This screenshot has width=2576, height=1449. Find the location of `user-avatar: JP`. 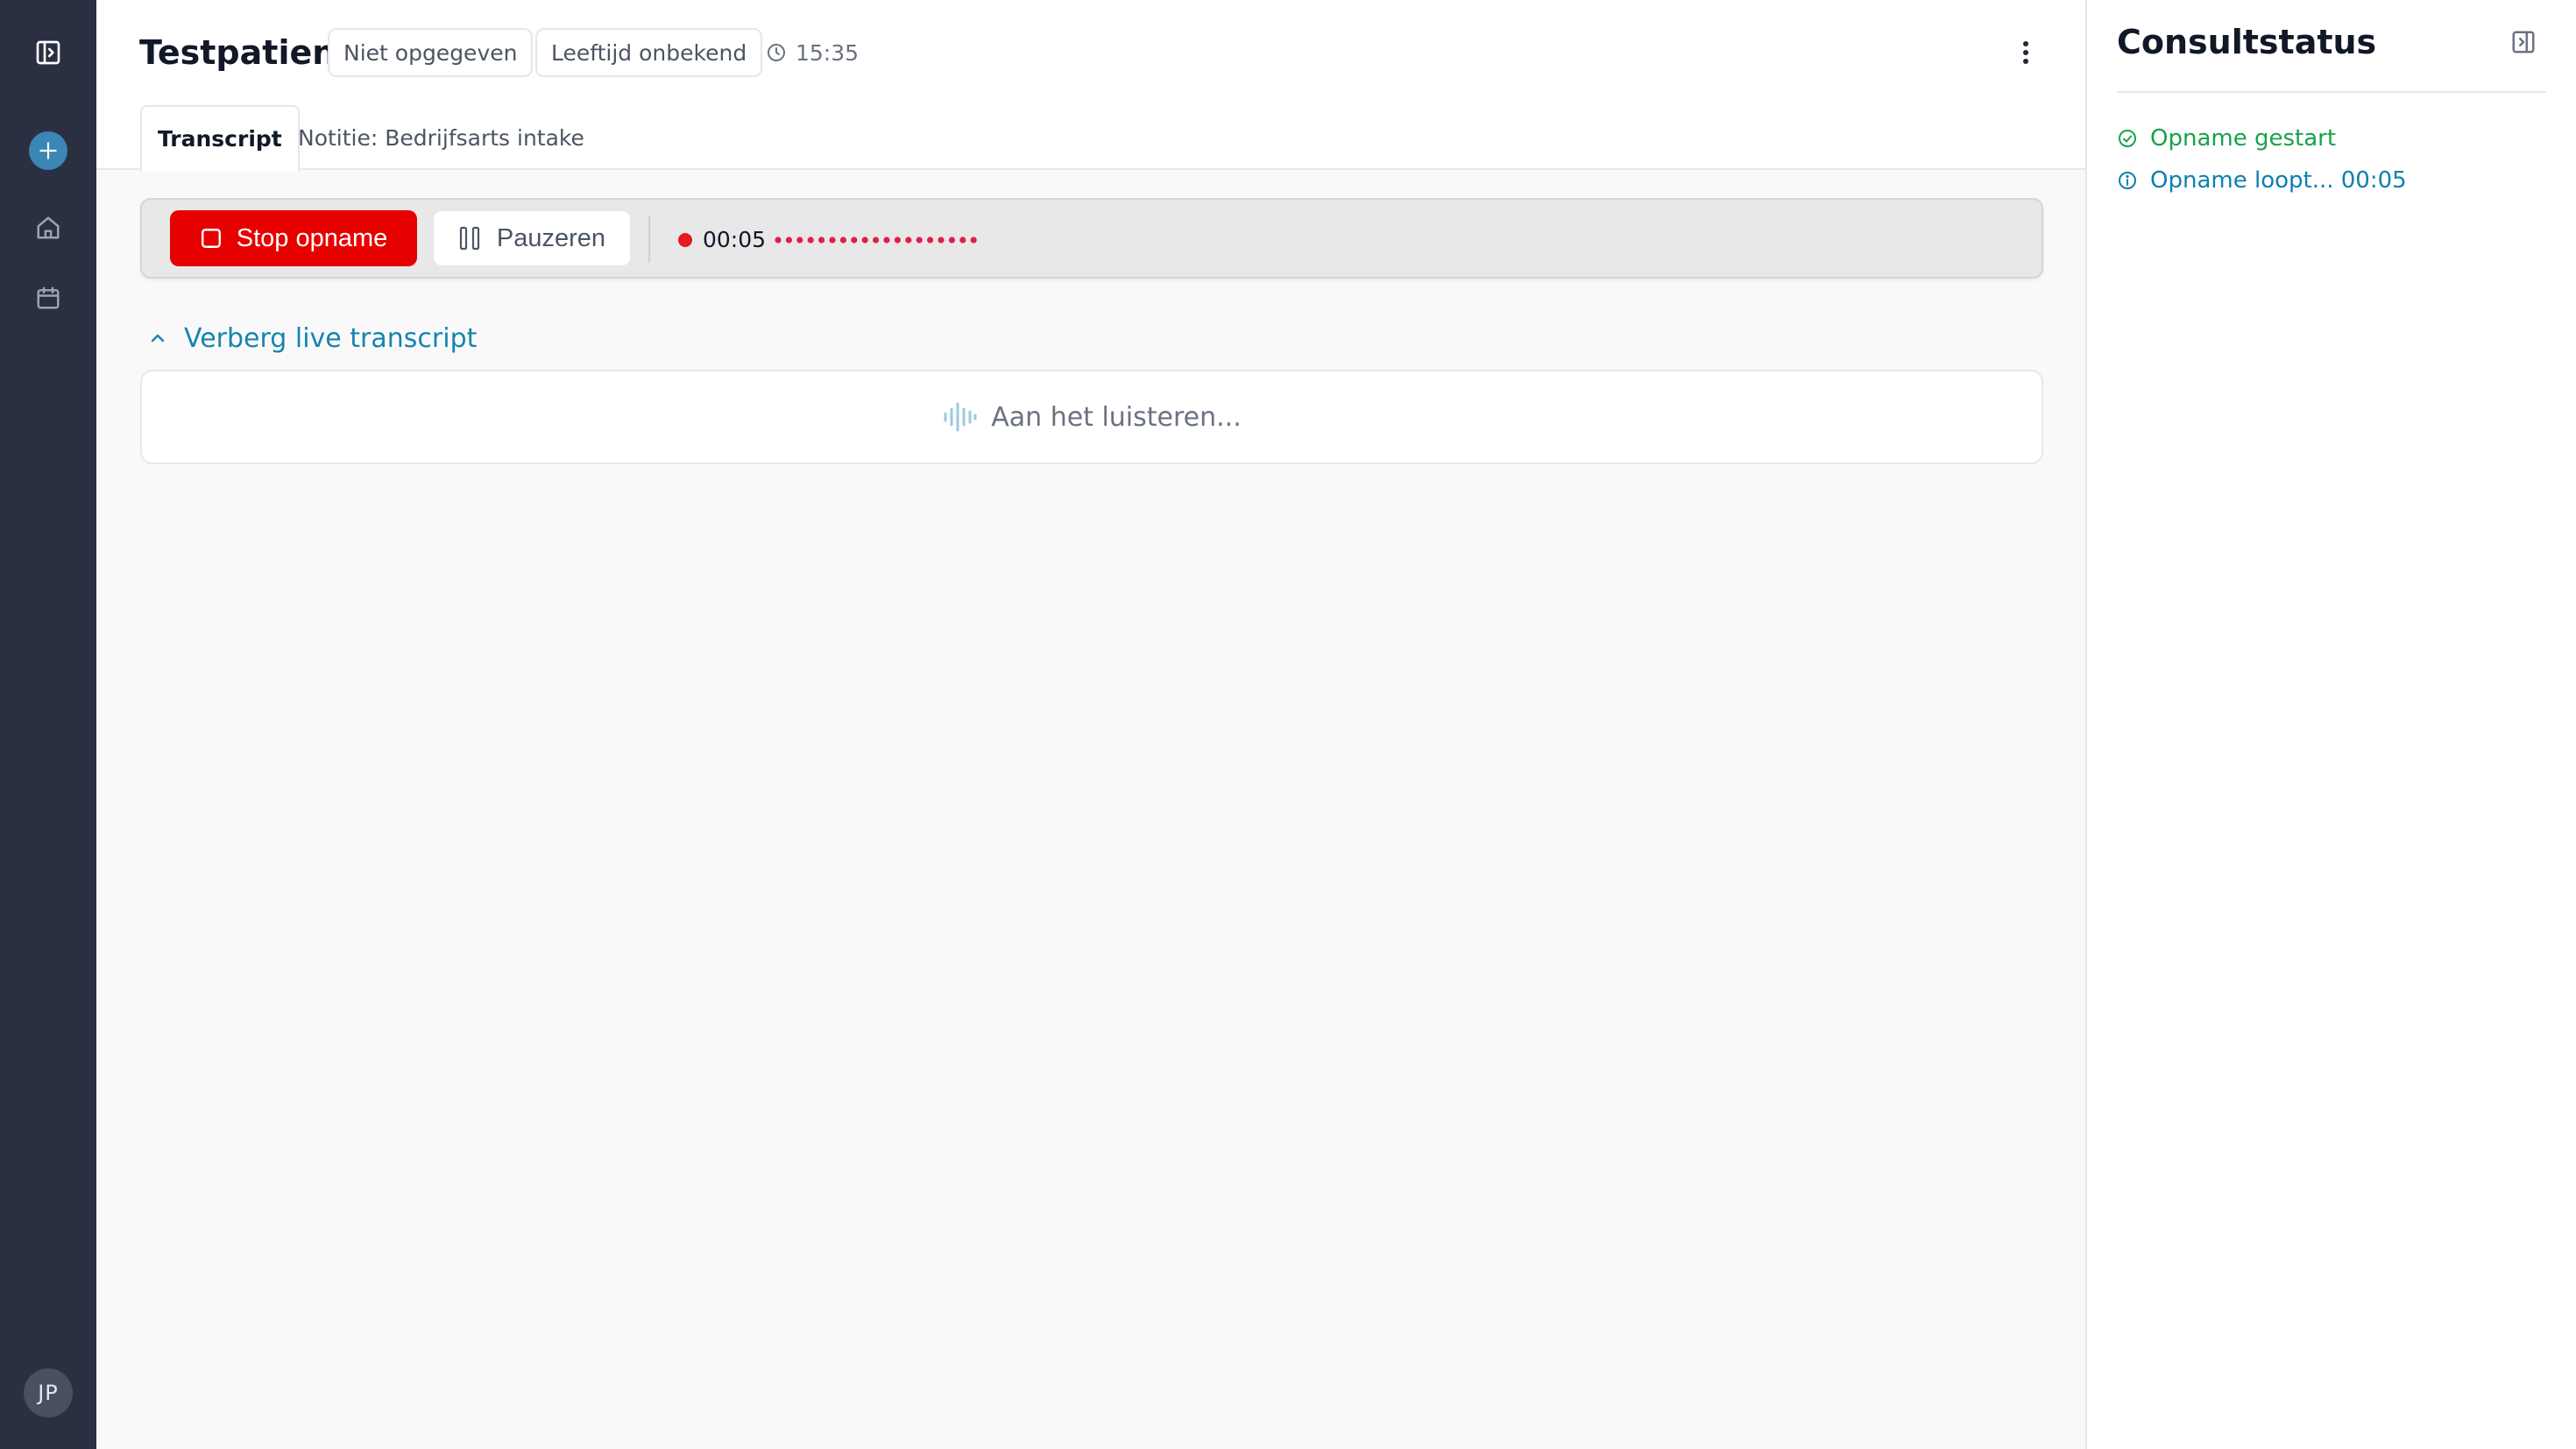

user-avatar: JP is located at coordinates (48, 1393).